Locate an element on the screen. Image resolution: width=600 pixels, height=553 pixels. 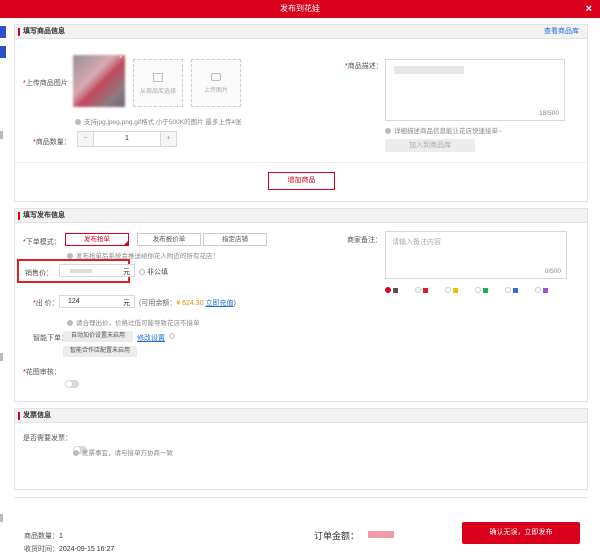
merchant-note-label: 商家备注： is located at coordinates (364, 240).